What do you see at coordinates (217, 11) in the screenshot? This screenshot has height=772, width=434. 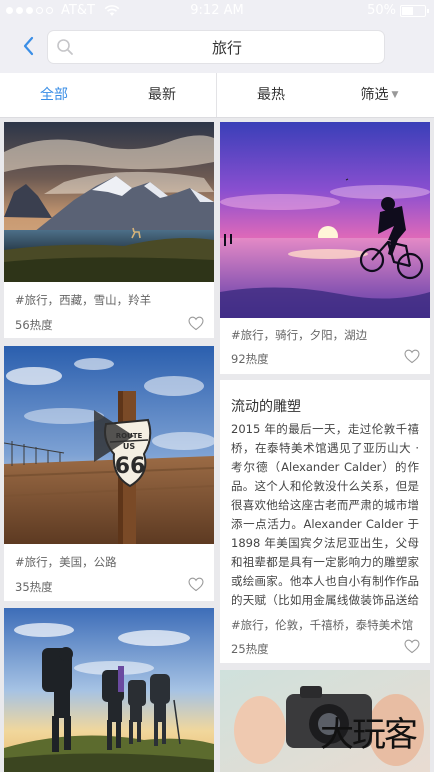 I see `status-bar: AT&T 9:12 AM 50%` at bounding box center [217, 11].